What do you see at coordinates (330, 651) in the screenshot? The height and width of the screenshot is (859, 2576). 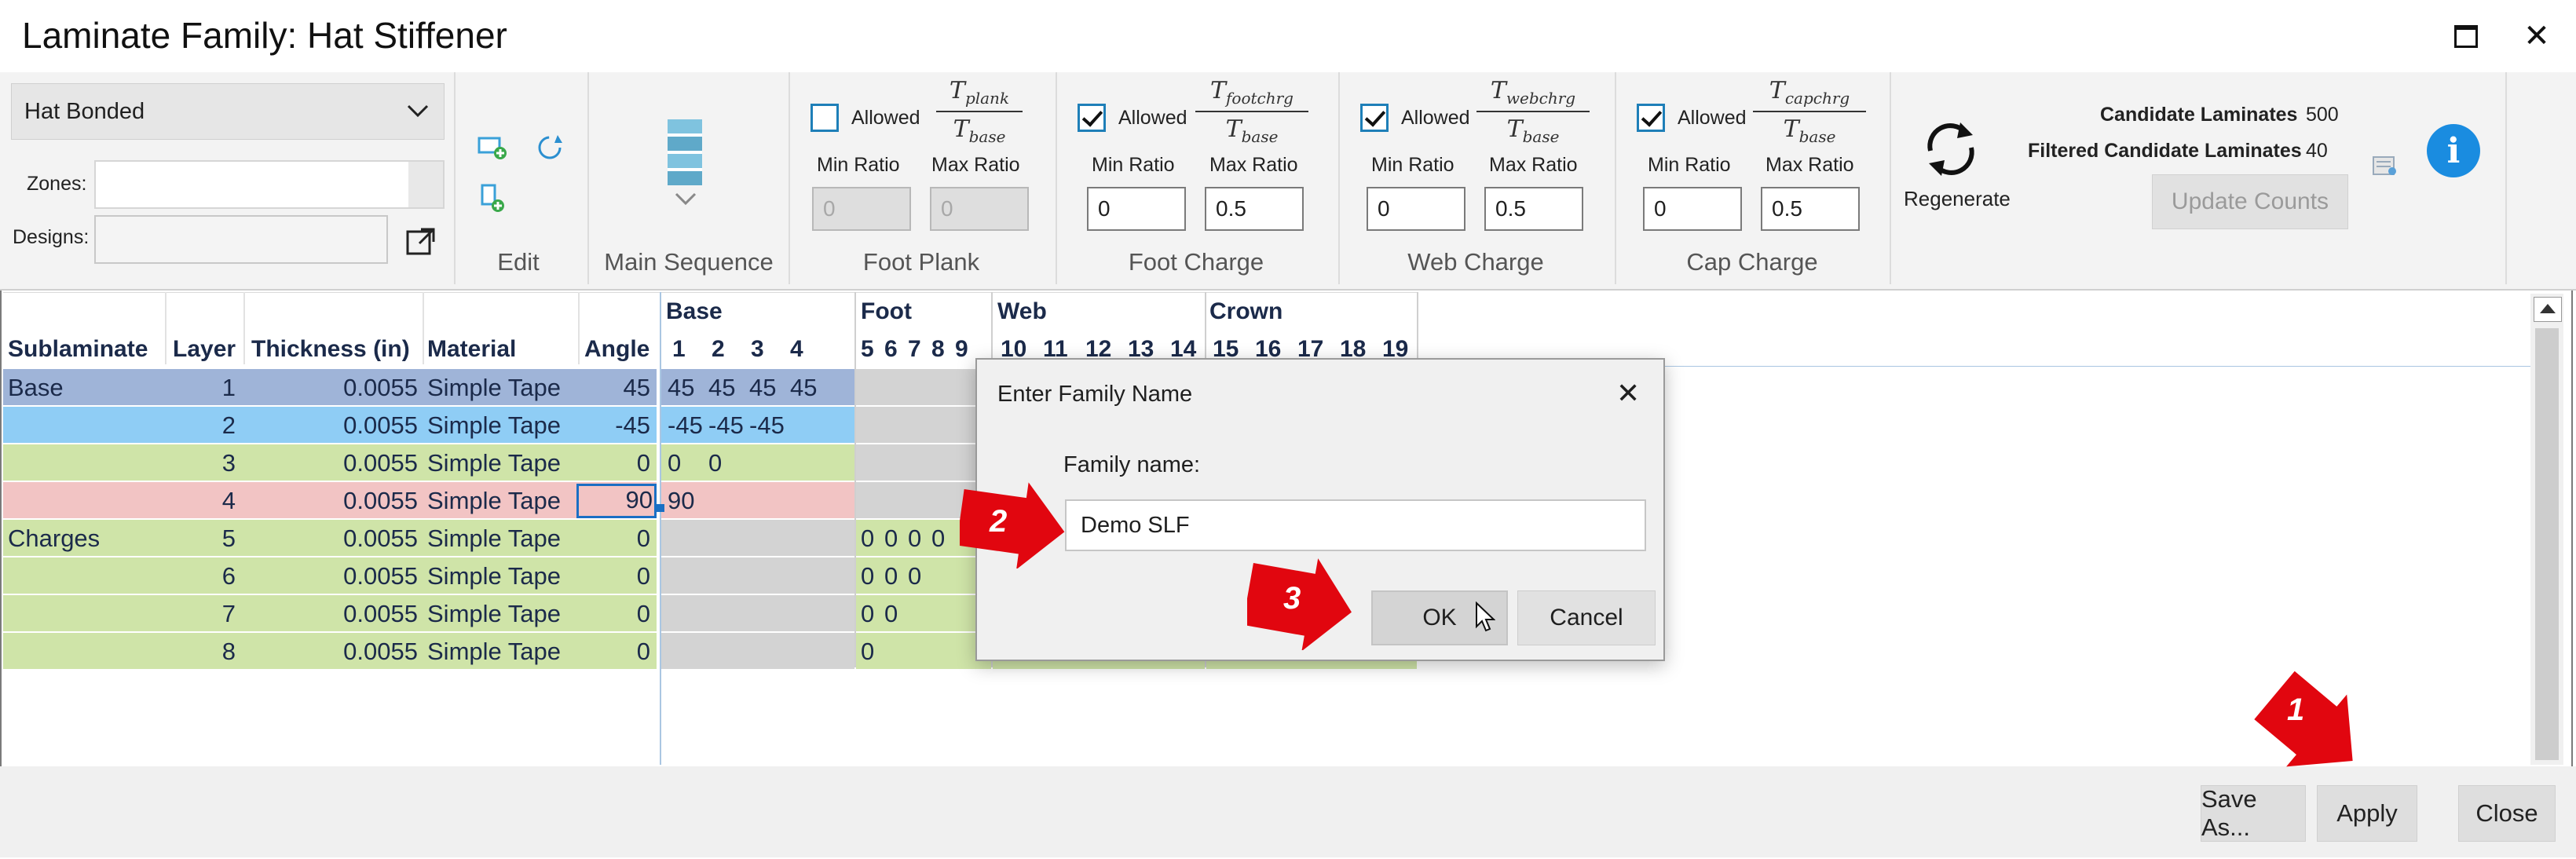 I see `table-row: 8 0.0055 Simple Tape 0` at bounding box center [330, 651].